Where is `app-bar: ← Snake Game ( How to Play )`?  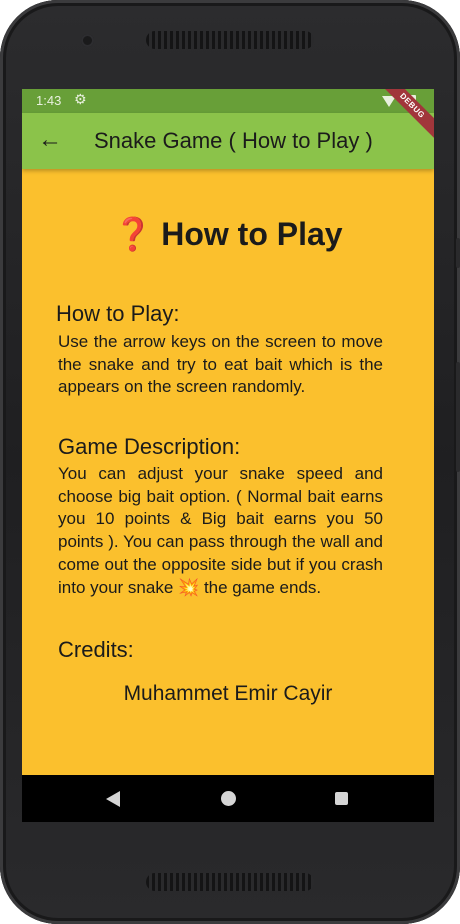
app-bar: ← Snake Game ( How to Play ) is located at coordinates (228, 141).